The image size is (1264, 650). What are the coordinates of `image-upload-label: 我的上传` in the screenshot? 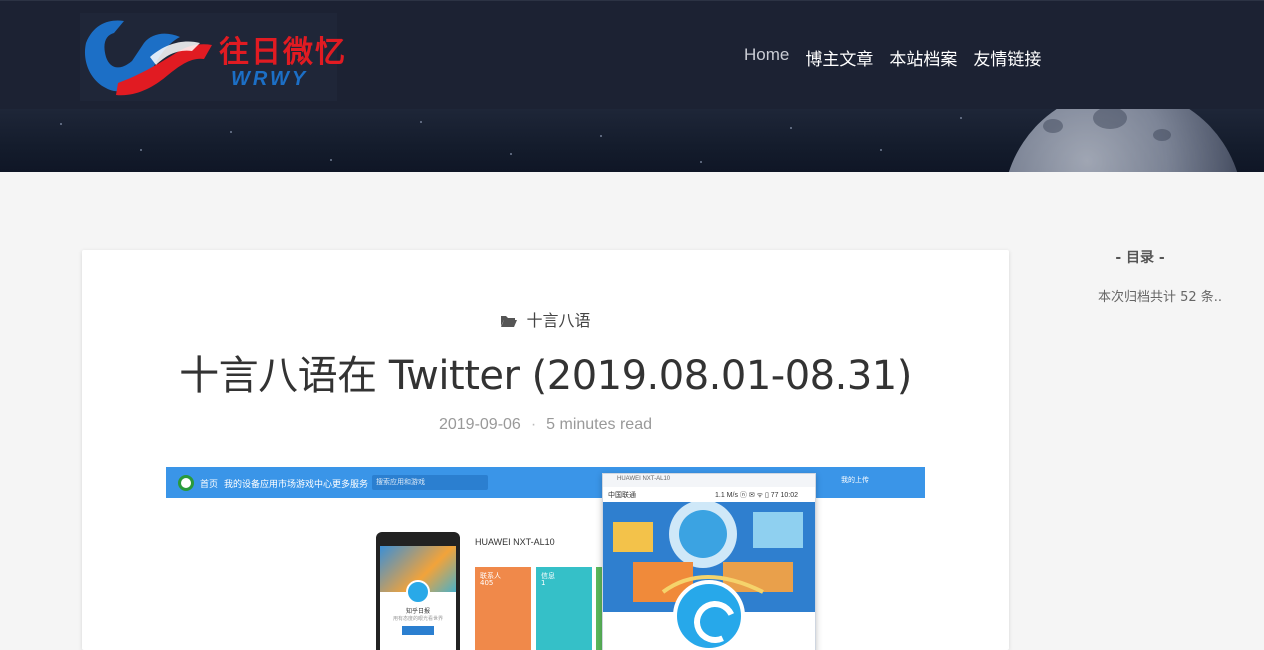 It's located at (855, 480).